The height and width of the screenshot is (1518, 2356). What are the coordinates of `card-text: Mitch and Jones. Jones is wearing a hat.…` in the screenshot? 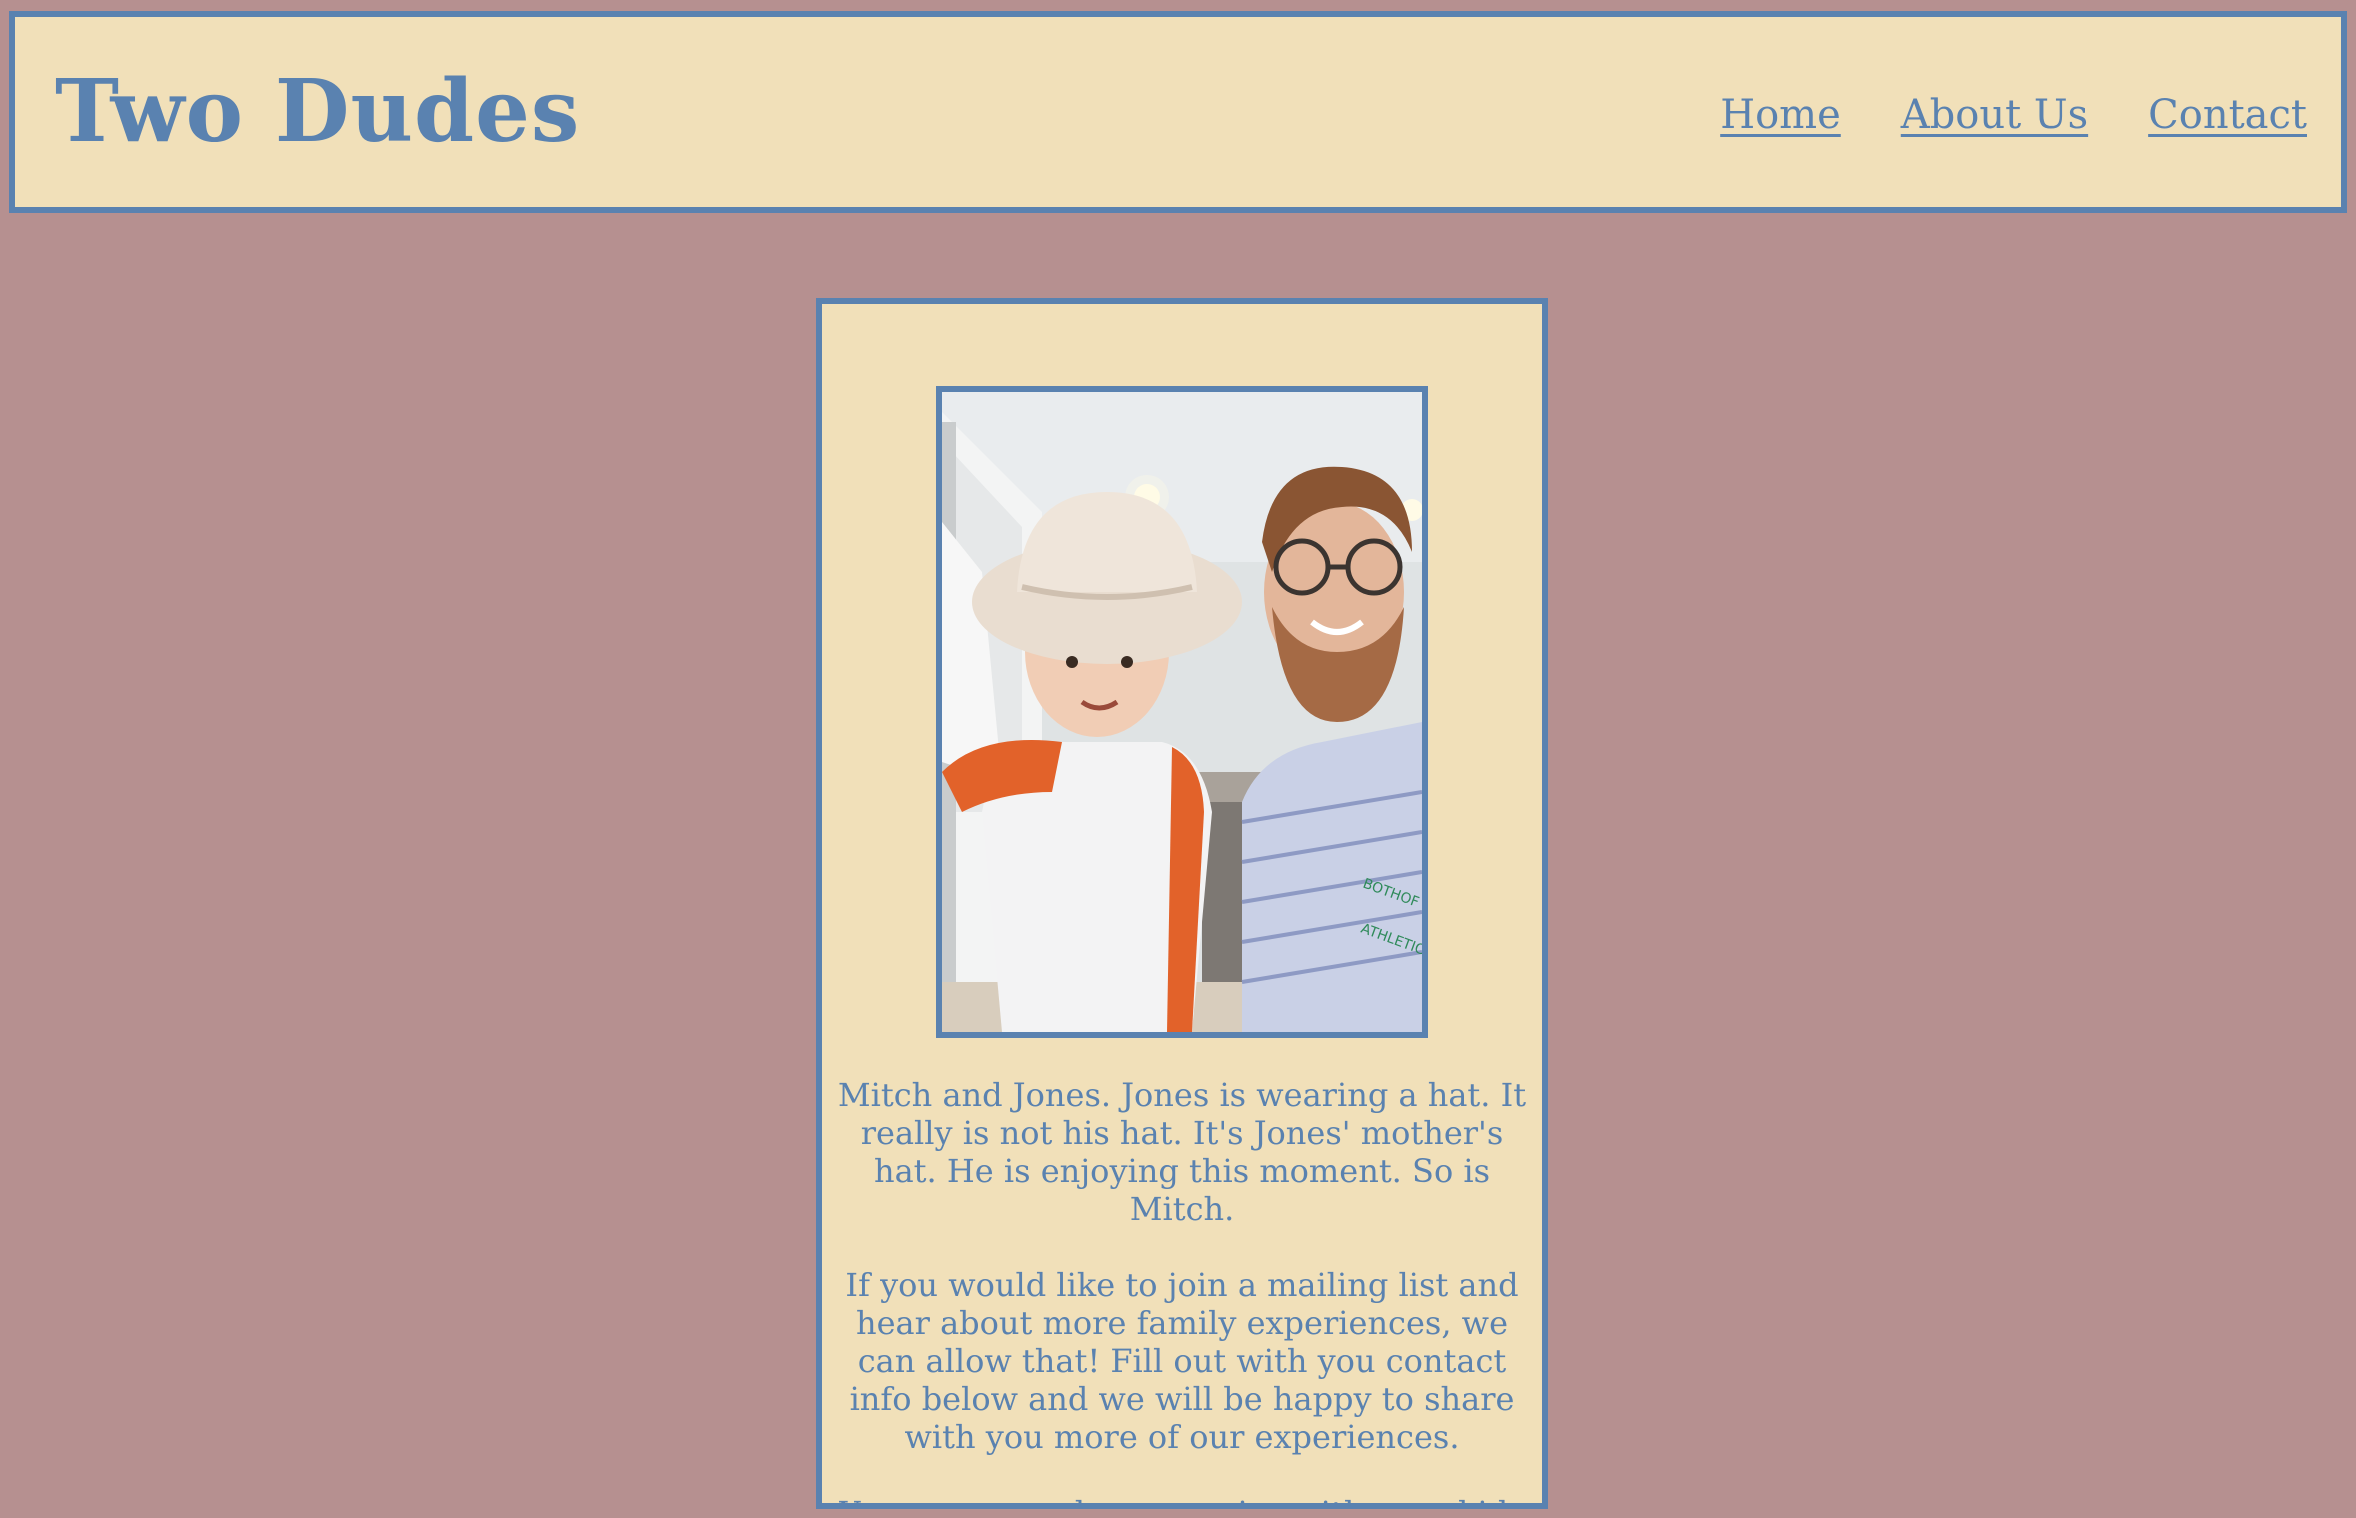 It's located at (1182, 1289).